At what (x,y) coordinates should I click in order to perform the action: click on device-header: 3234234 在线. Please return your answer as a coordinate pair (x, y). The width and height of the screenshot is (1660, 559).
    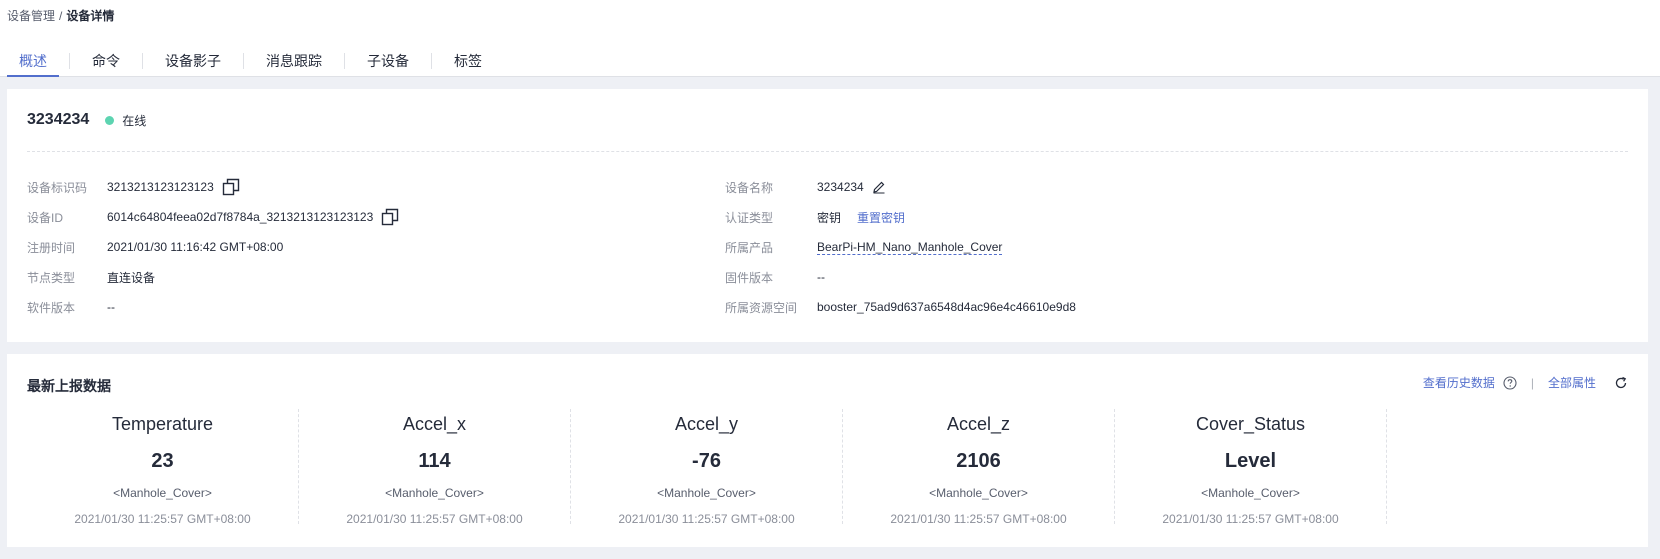
    Looking at the image, I should click on (86, 120).